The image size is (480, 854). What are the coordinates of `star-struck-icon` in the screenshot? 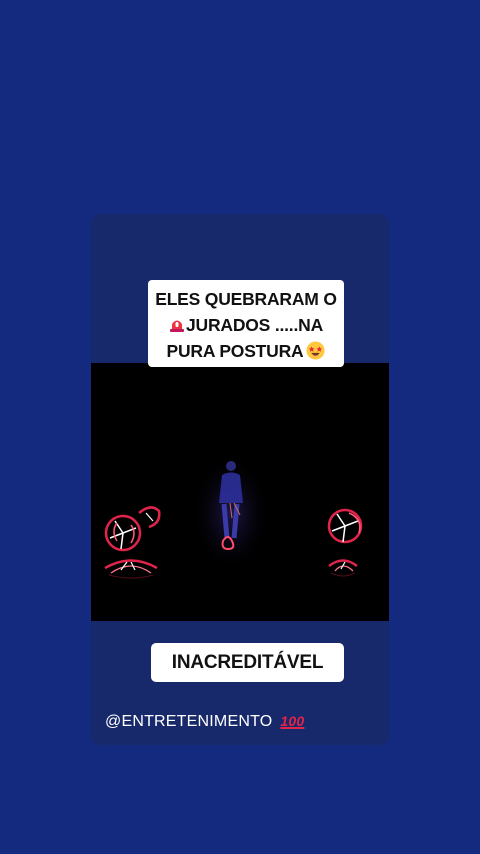 It's located at (316, 350).